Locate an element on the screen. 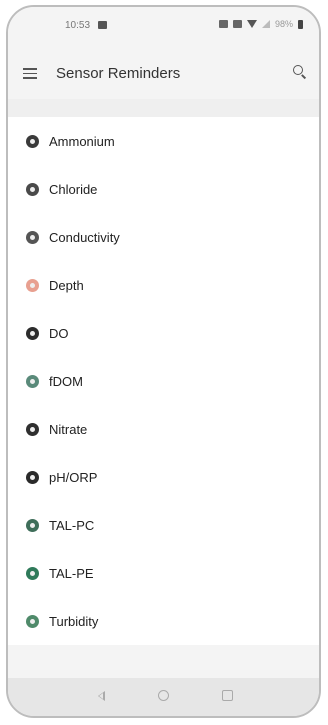 Image resolution: width=328 pixels, height=725 pixels. divider-band is located at coordinates (163, 108).